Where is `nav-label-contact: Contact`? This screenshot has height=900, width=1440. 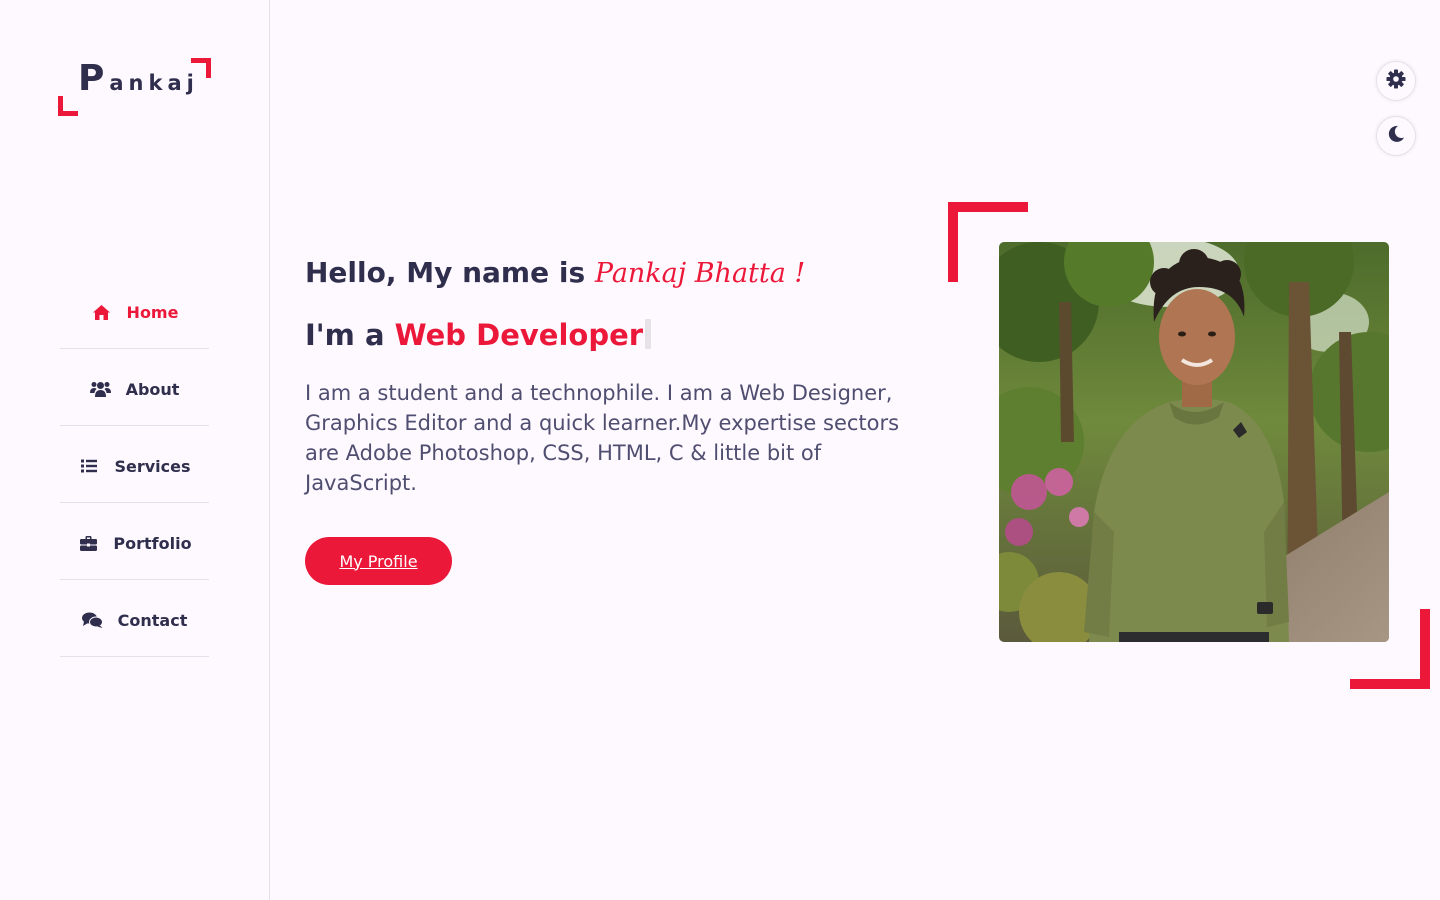
nav-label-contact: Contact is located at coordinates (152, 620).